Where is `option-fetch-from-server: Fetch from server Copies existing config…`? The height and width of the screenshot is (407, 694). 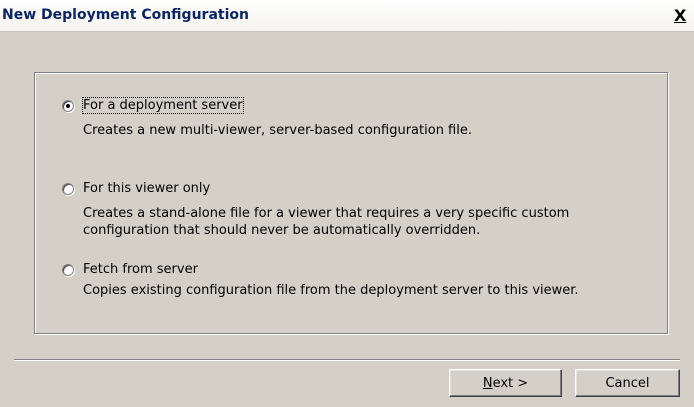
option-fetch-from-server: Fetch from server Copies existing config… is located at coordinates (320, 280).